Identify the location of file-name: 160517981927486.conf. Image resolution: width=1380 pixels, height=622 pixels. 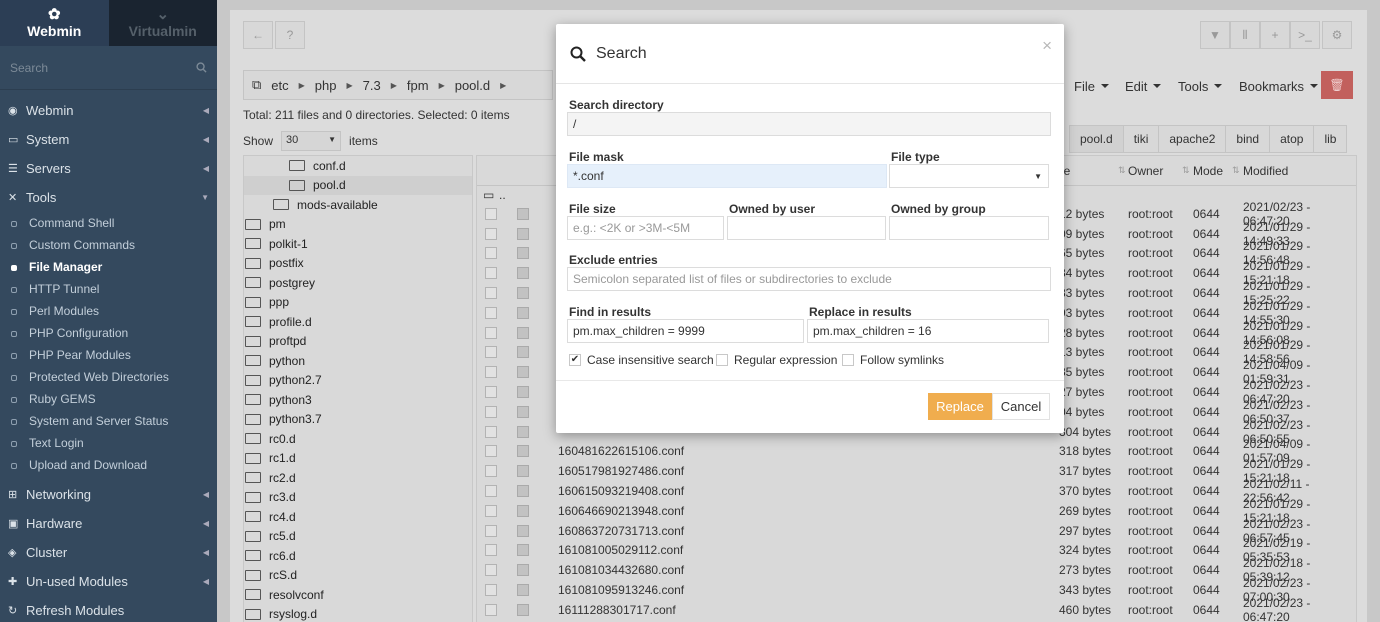
(621, 471).